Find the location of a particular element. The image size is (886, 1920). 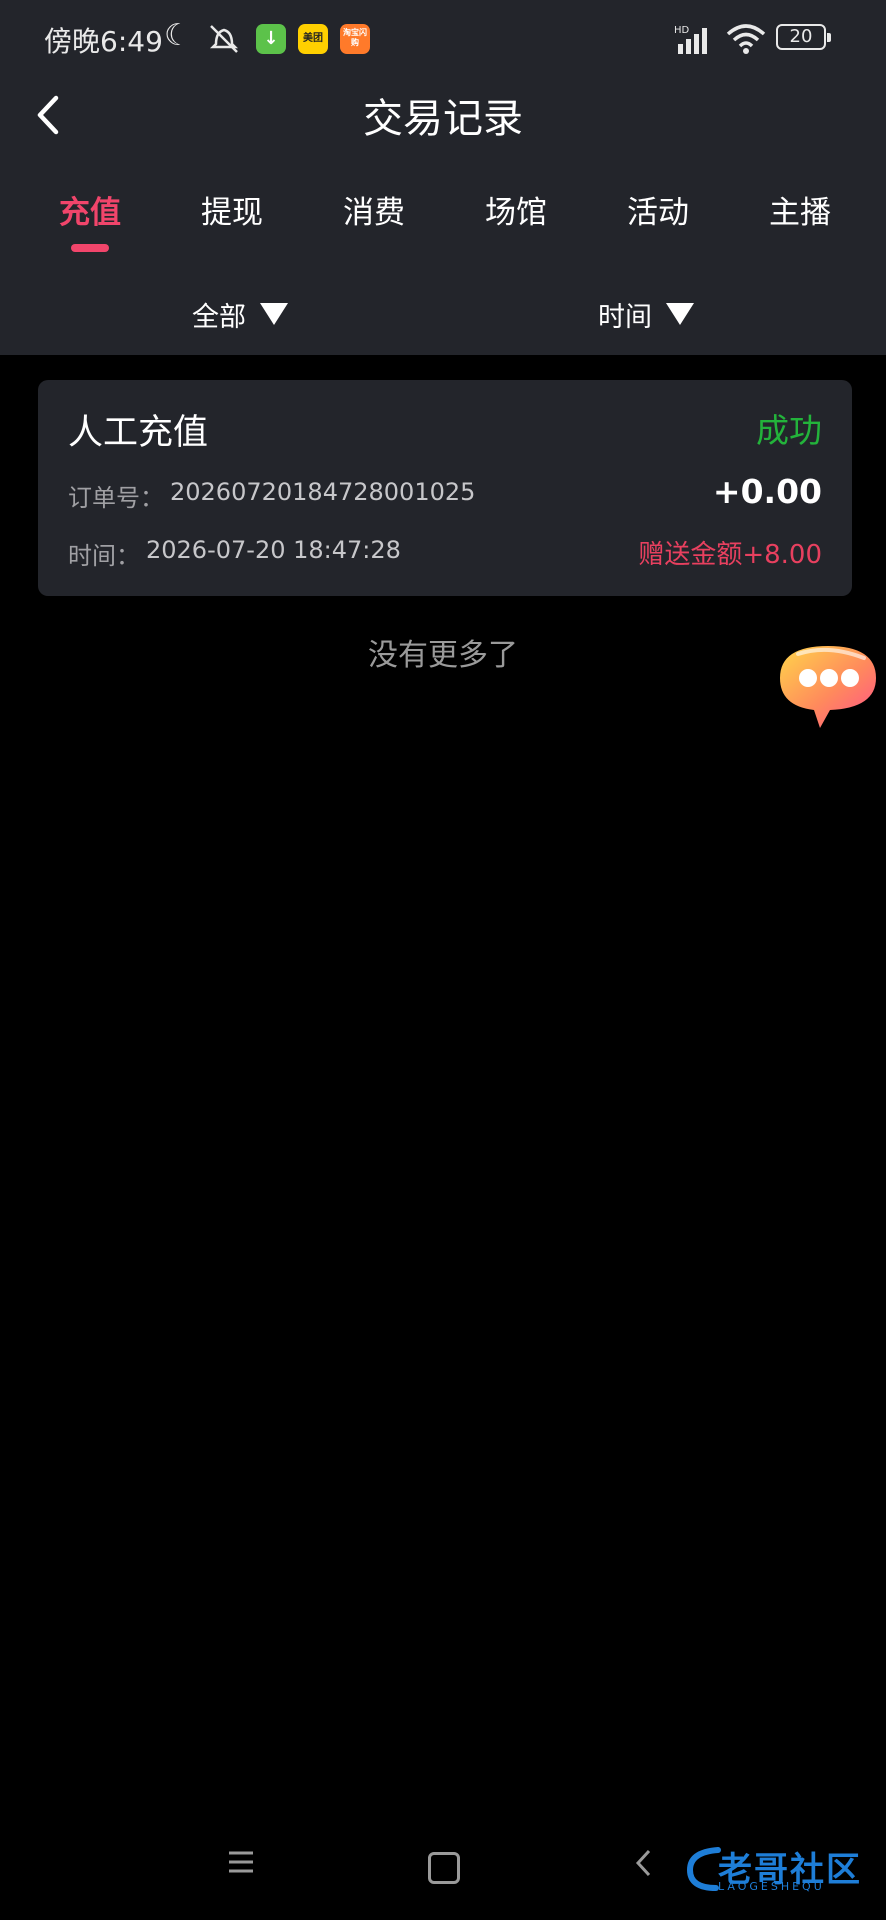

menu-nav-button is located at coordinates (241, 1862).